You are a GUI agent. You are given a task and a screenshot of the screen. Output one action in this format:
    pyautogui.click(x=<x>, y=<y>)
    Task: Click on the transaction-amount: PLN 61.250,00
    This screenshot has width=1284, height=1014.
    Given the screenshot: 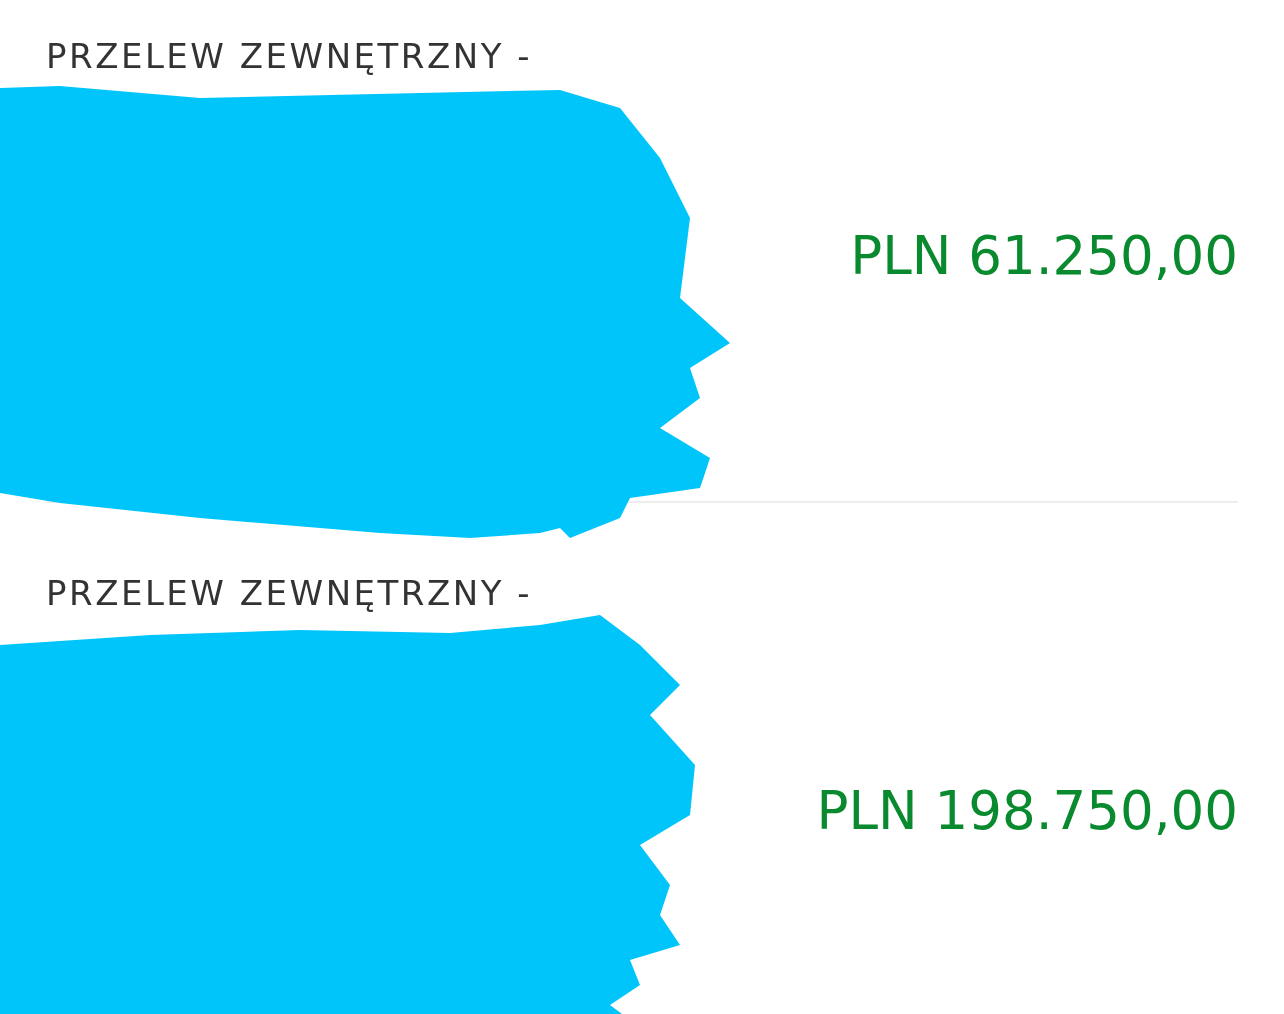 What is the action you would take?
    pyautogui.click(x=1044, y=256)
    